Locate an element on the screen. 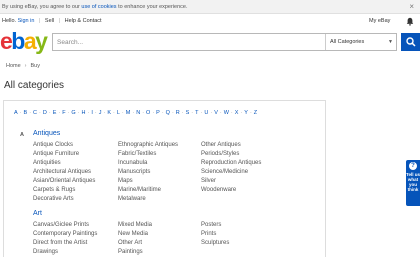 The height and width of the screenshot is (257, 420). category-link: Reproduction Antiques is located at coordinates (231, 163).